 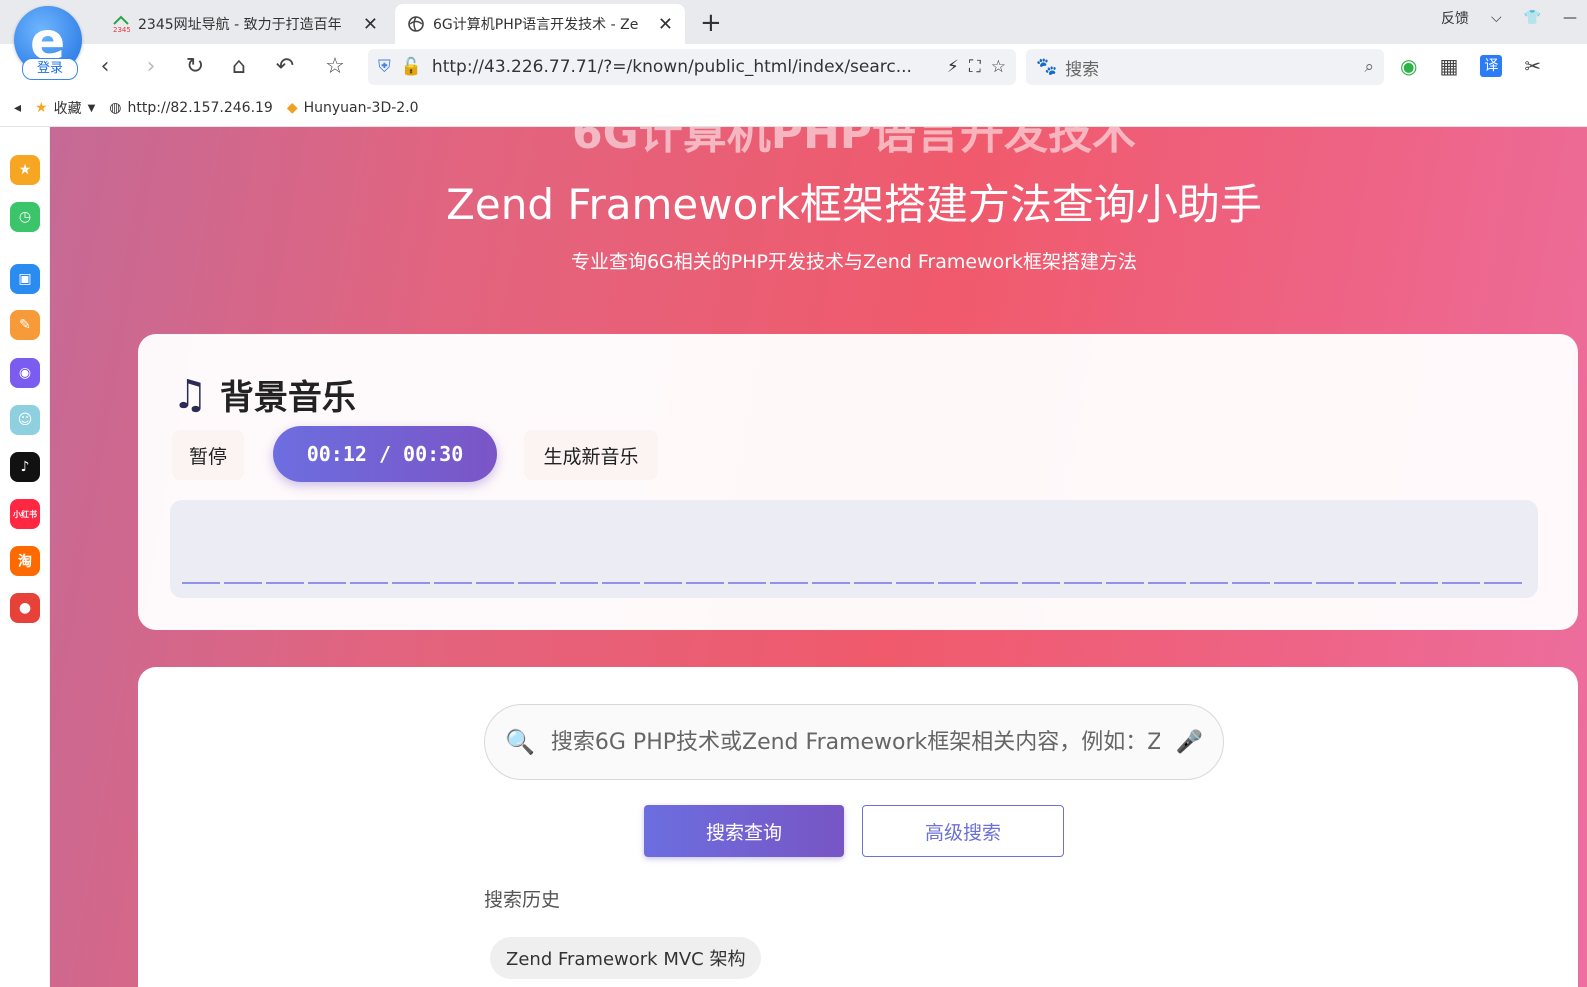 What do you see at coordinates (591, 455) in the screenshot?
I see `generate-music-button: 生成新音乐` at bounding box center [591, 455].